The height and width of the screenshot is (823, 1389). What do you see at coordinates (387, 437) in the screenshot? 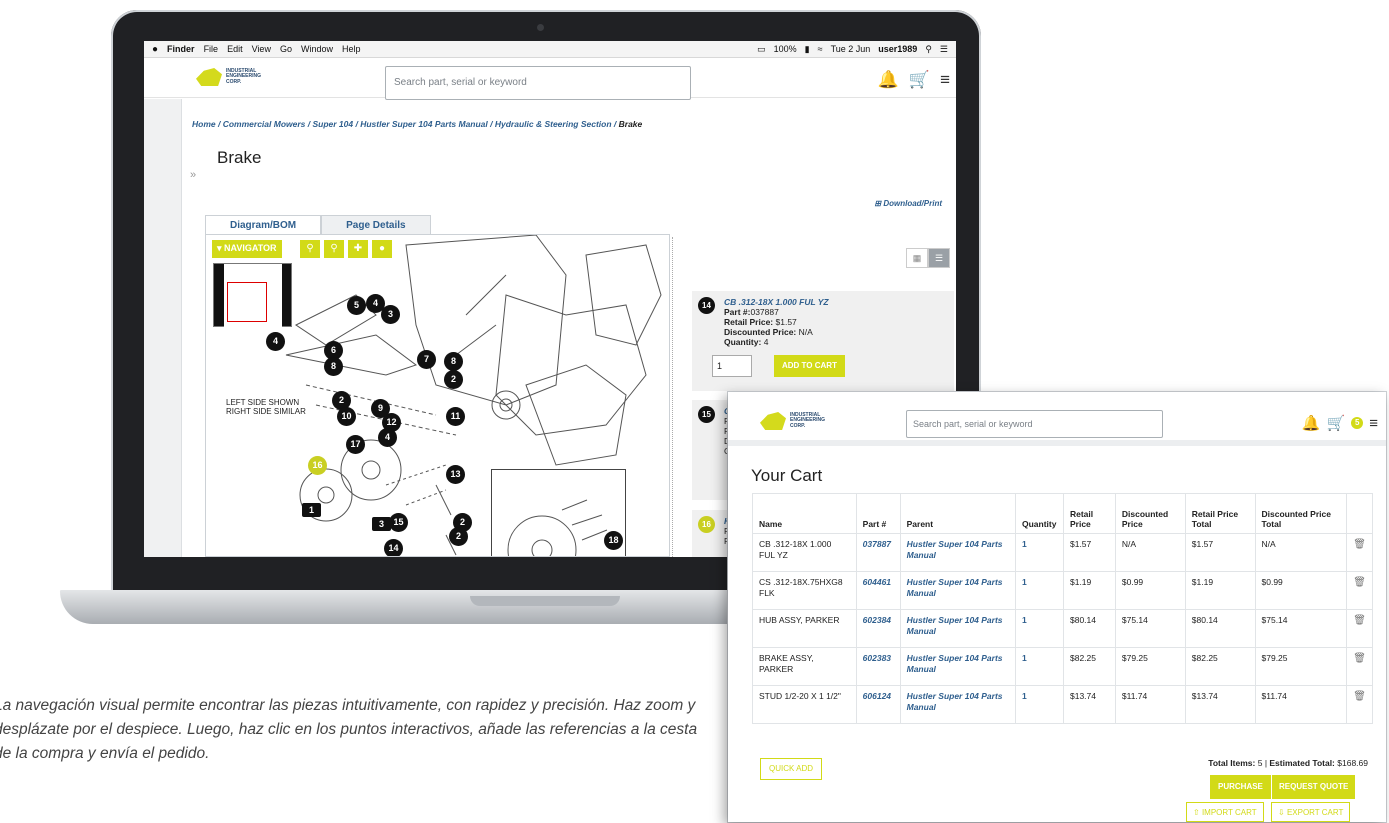
I see `callout-4c: 4` at bounding box center [387, 437].